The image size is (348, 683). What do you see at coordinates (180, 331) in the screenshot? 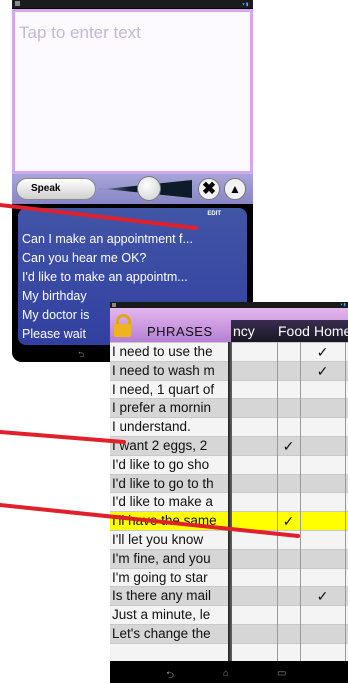
I see `page-title: PHRASES` at bounding box center [180, 331].